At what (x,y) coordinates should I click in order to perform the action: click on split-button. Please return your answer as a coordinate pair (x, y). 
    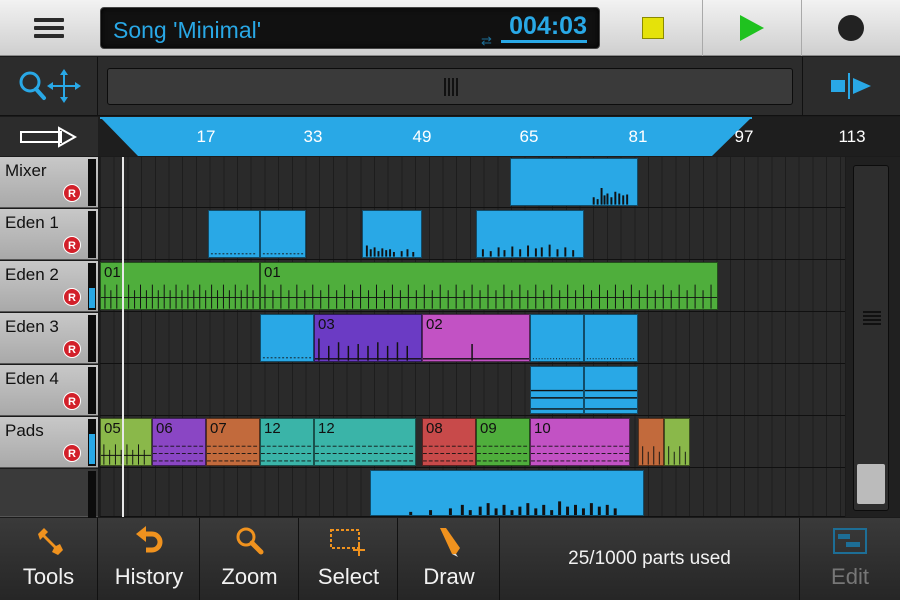
    Looking at the image, I should click on (851, 86).